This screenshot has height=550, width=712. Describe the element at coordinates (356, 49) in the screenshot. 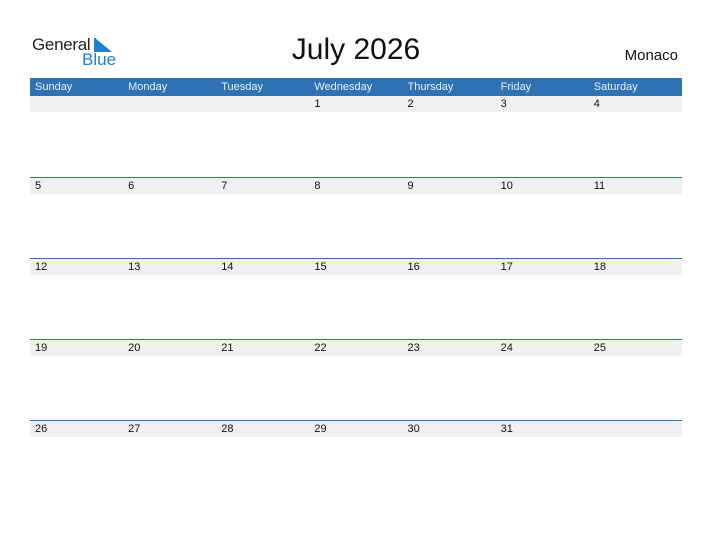

I see `calendar-title: July 2026` at that location.